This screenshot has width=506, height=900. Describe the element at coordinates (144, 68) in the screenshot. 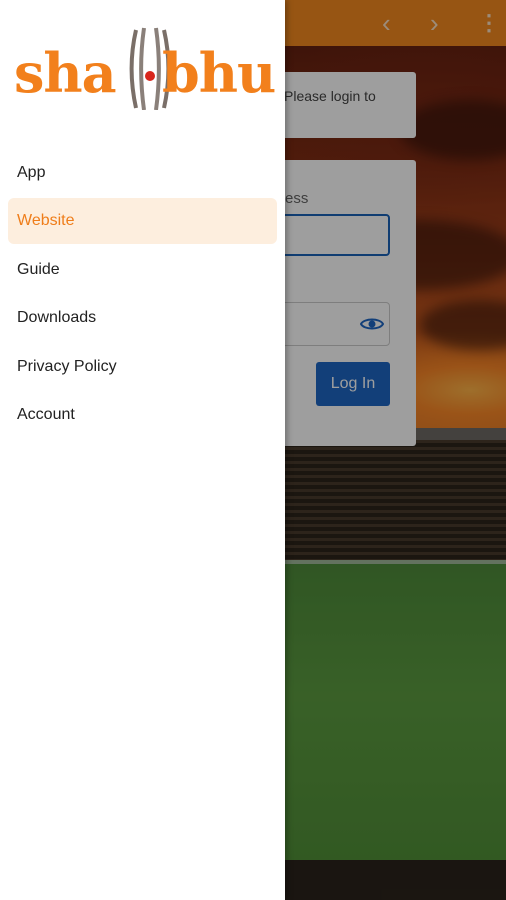

I see `shambhu-logo: sha bhu` at that location.